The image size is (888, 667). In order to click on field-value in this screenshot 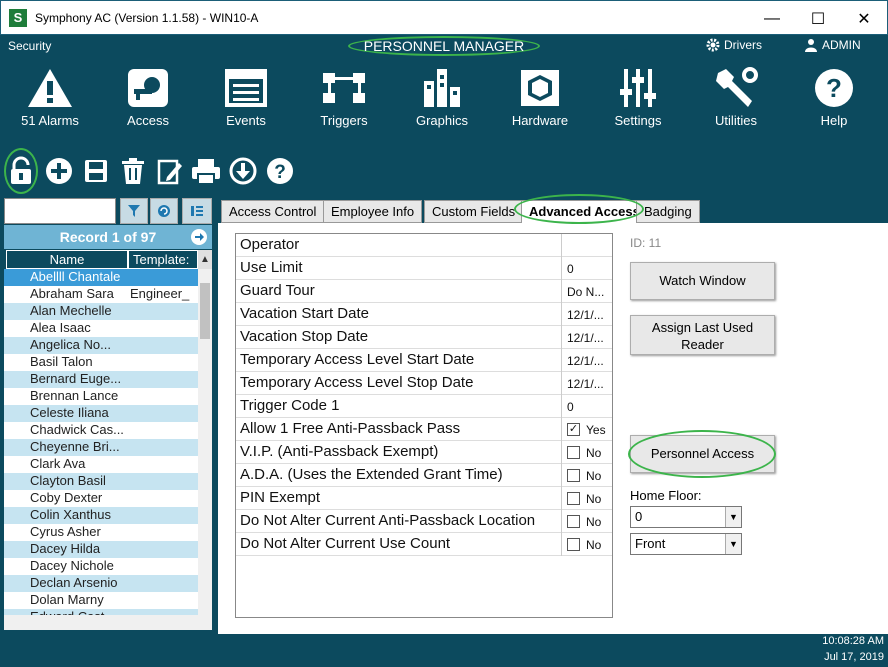, I will do `click(587, 245)`.